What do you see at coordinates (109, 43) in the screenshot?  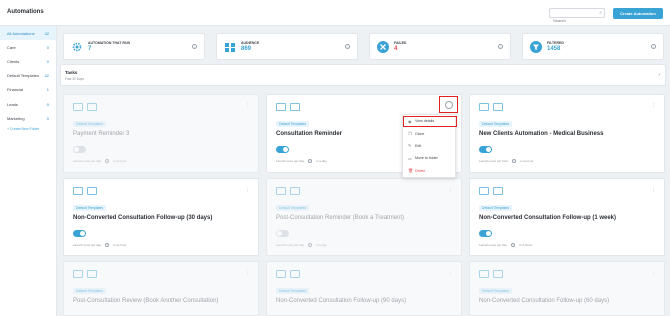 I see `stat-label: AUTOMATION THAT RUN` at bounding box center [109, 43].